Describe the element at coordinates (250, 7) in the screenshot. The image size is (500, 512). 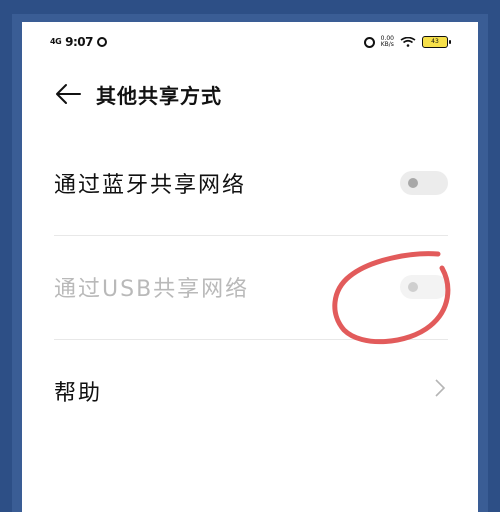
I see `photo-frame-top` at that location.